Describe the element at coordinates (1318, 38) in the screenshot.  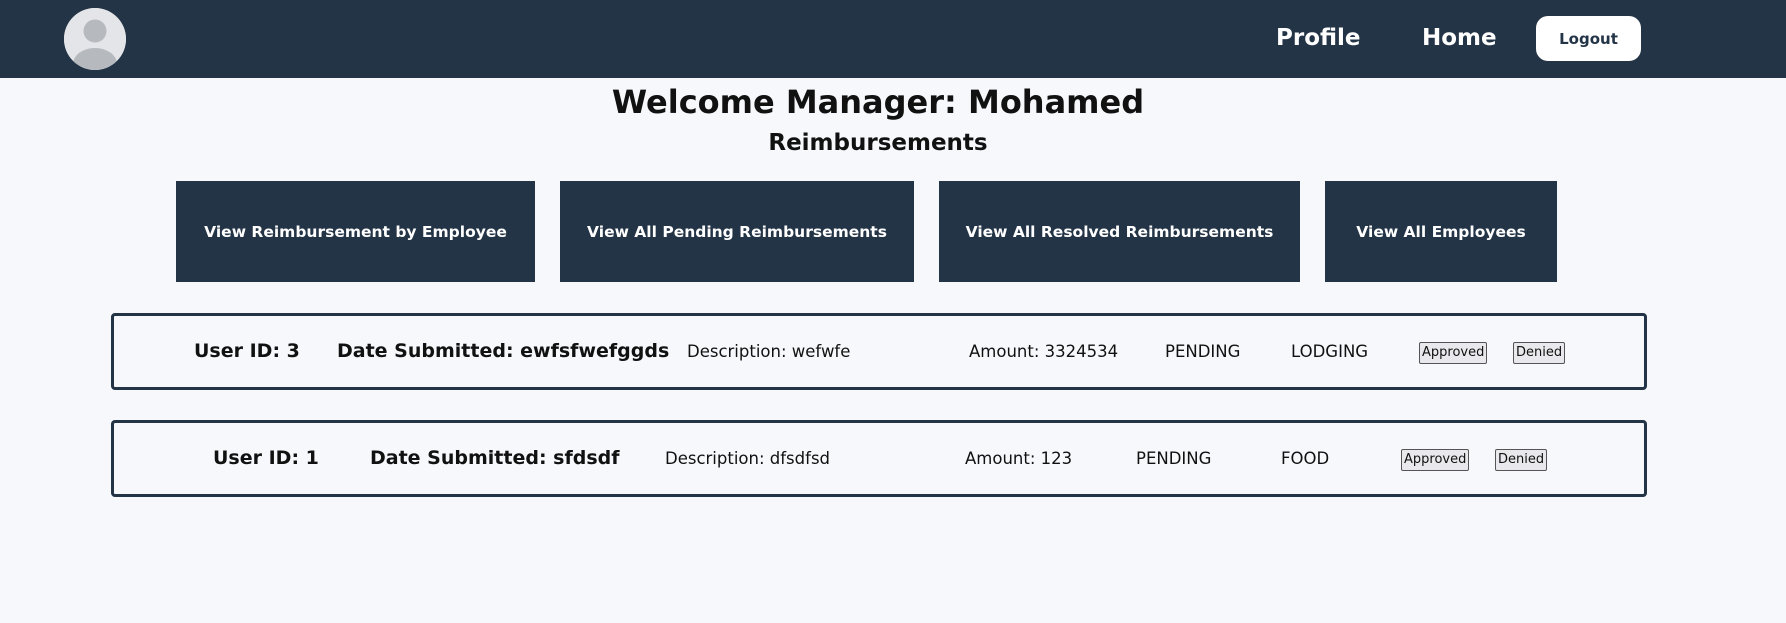
I see `nav-profile-link: Profile` at that location.